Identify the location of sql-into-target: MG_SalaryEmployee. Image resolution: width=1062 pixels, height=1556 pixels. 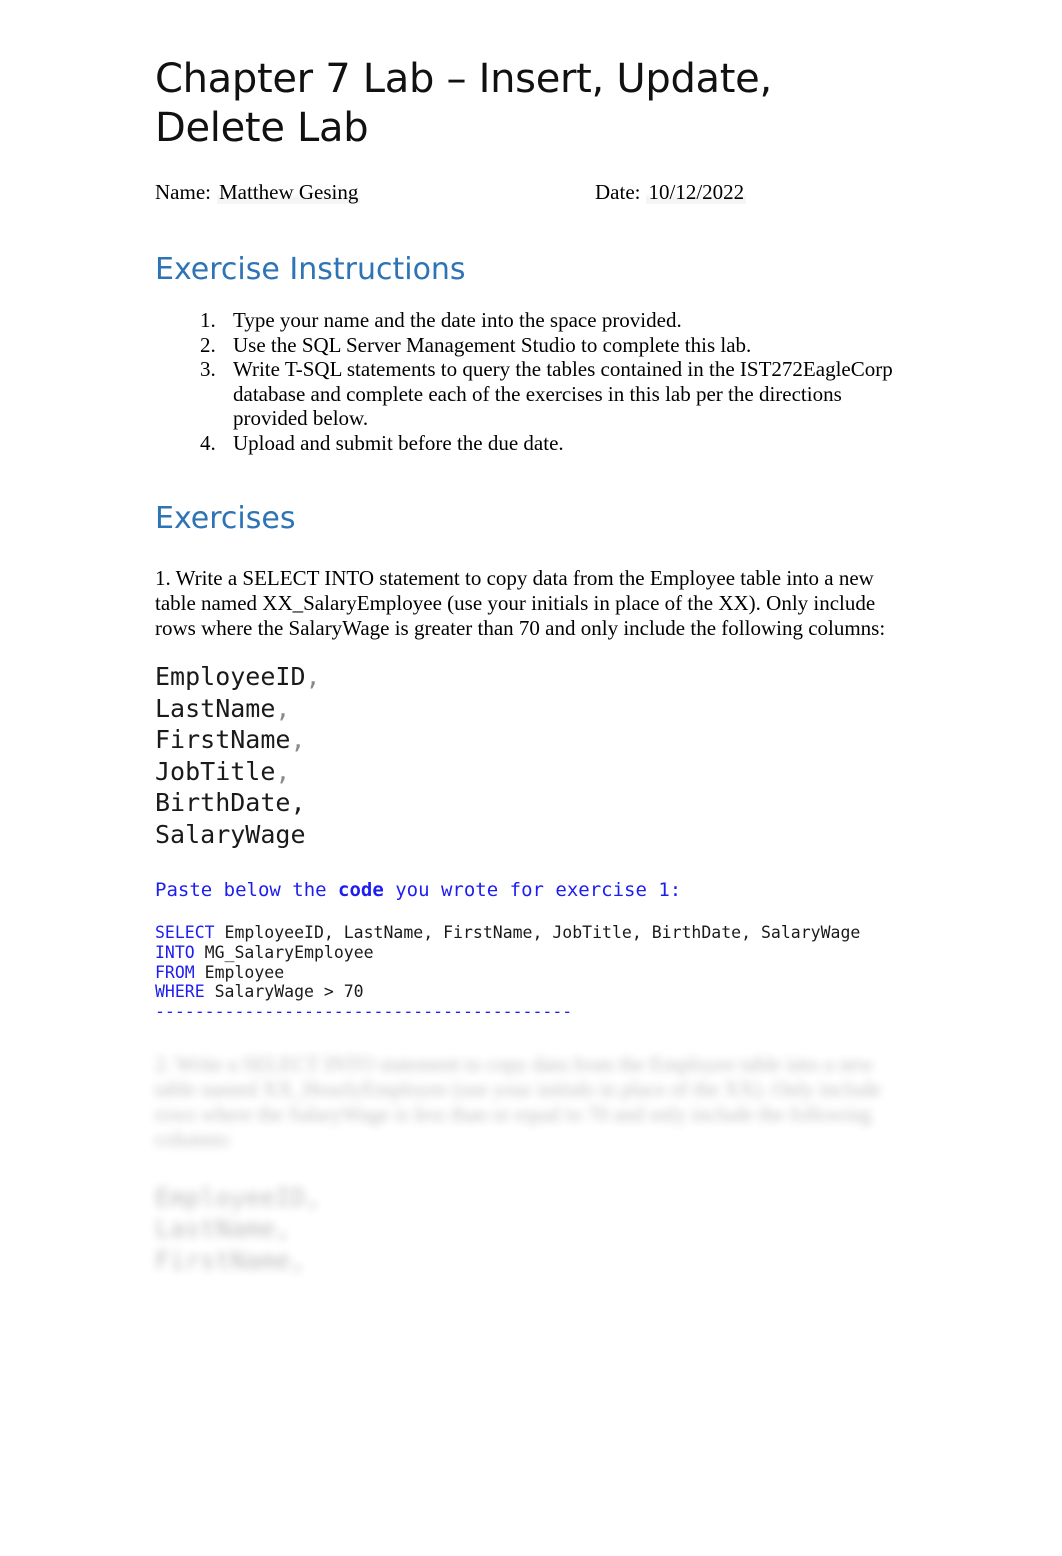
(284, 952).